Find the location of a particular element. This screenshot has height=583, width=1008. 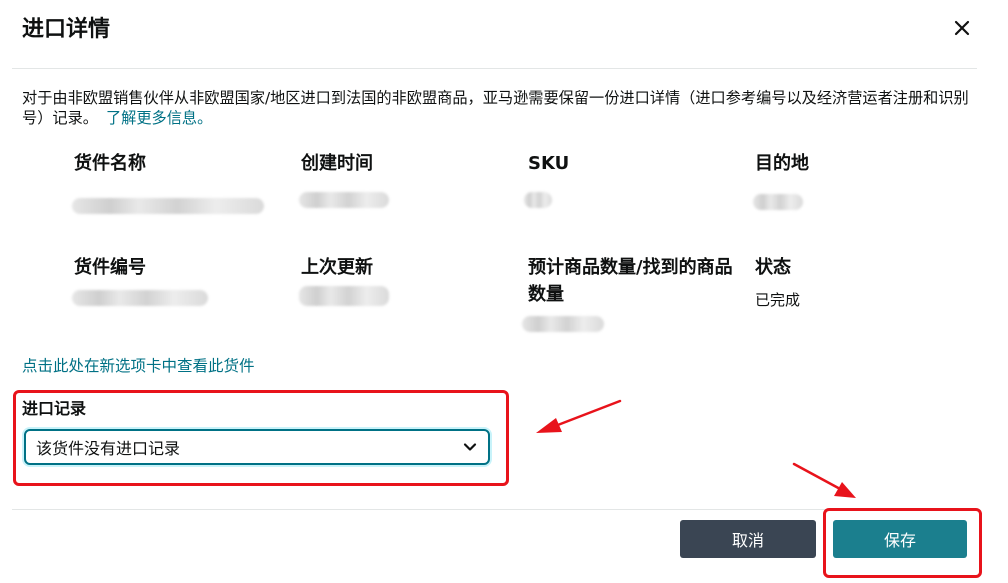

last-updated-value-redacted is located at coordinates (344, 296).